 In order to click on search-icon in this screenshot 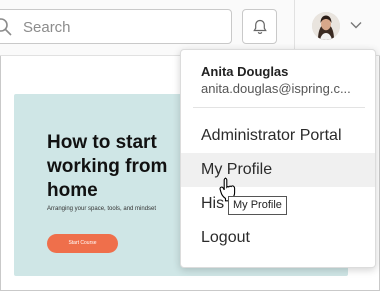, I will do `click(6, 27)`.